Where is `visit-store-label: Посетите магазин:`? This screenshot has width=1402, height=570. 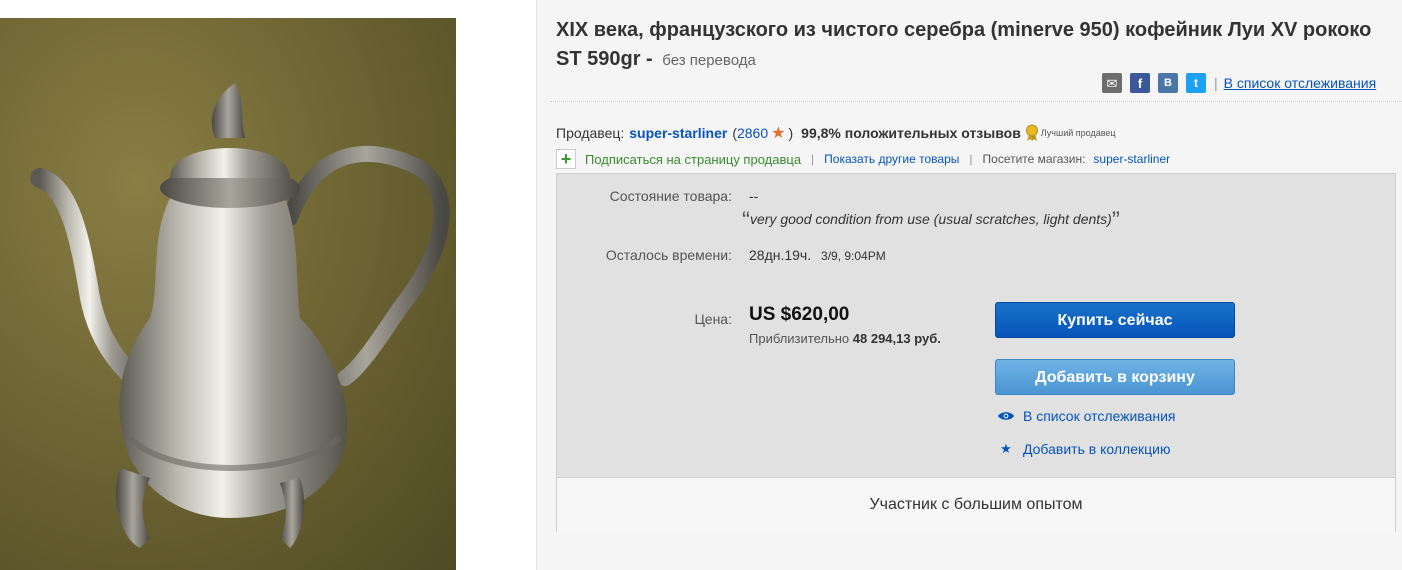
visit-store-label: Посетите магазин: is located at coordinates (1034, 159).